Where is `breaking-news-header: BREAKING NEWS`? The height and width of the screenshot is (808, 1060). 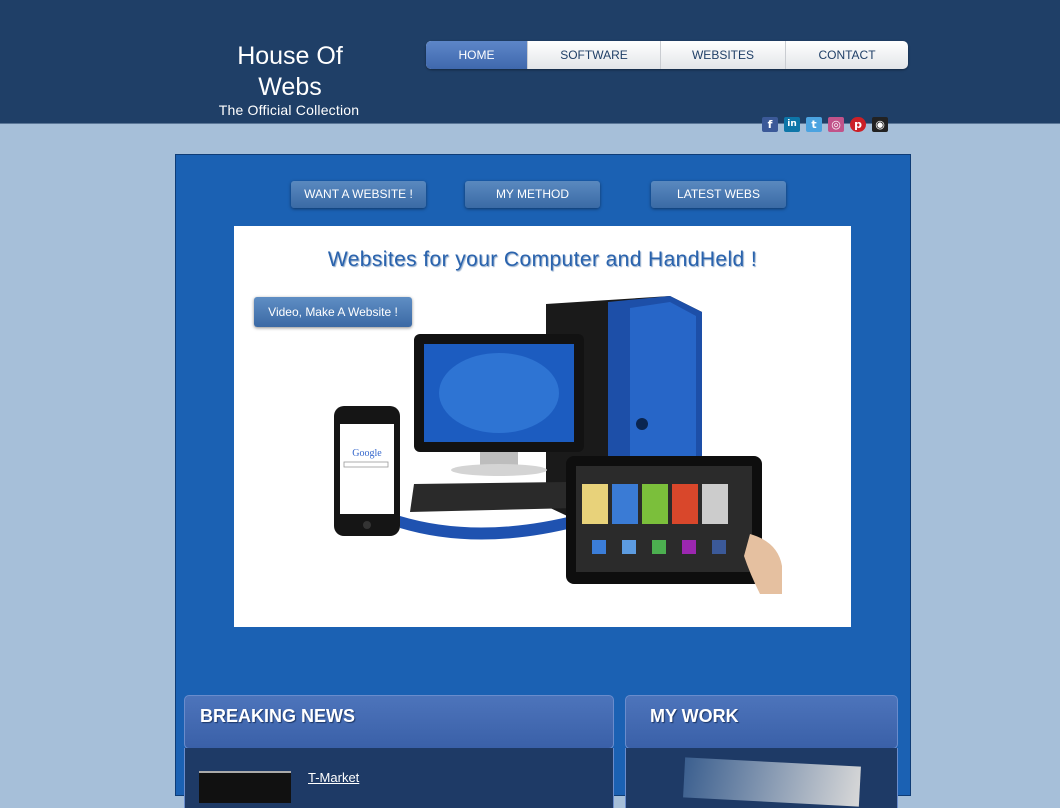 breaking-news-header: BREAKING NEWS is located at coordinates (399, 722).